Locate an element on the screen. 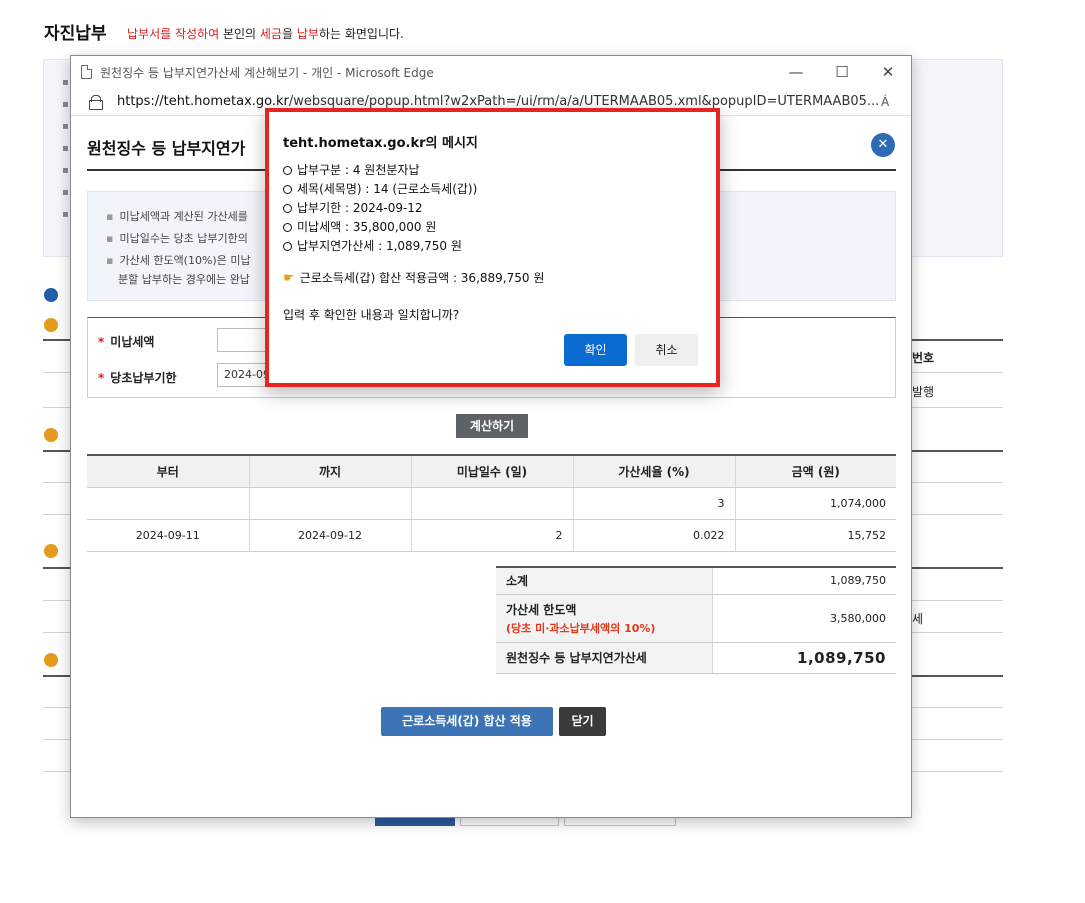 Image resolution: width=1085 pixels, height=903 pixels. info-line: ▪ 미납세액과 계산된 가산세를 is located at coordinates (177, 216).